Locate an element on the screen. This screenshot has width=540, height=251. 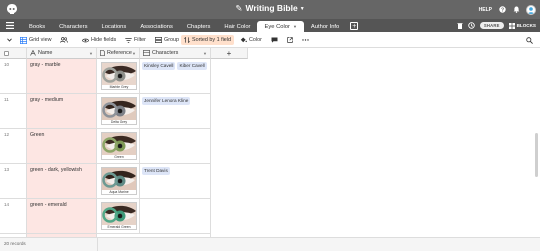
thumbnail-caption: Emerald Green is located at coordinates (119, 227).